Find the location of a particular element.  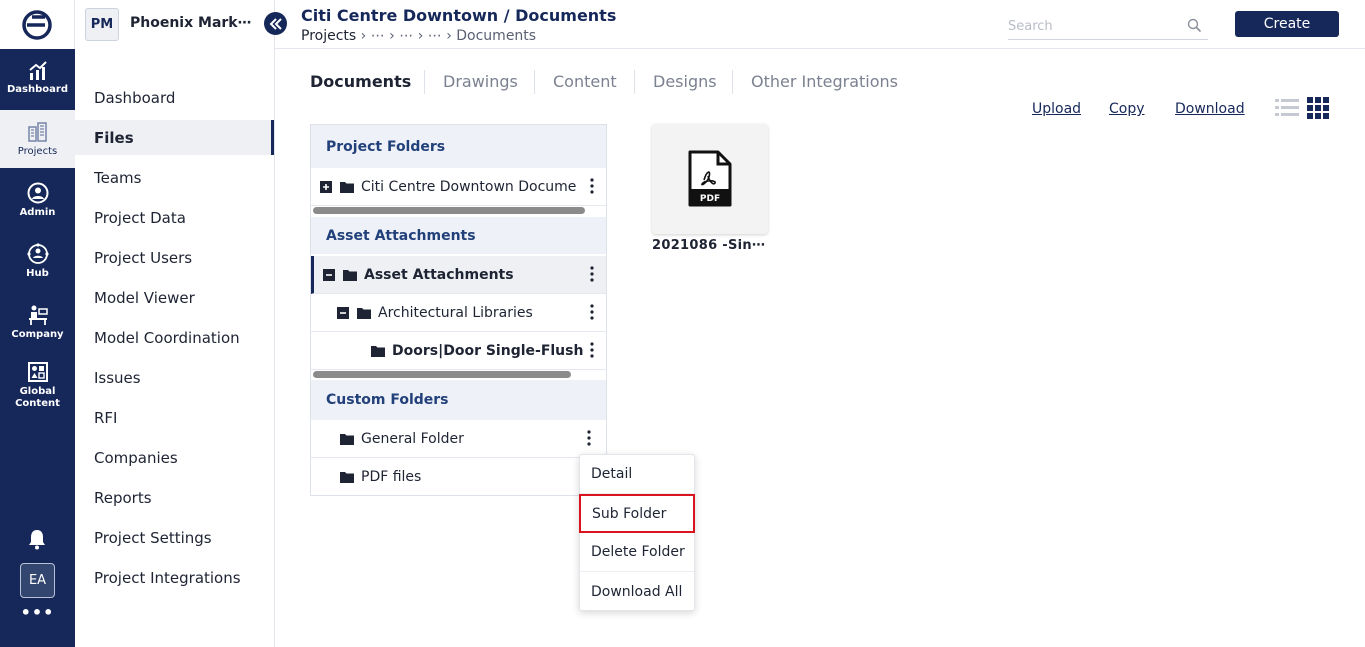

hub-network-icon is located at coordinates (37, 253).